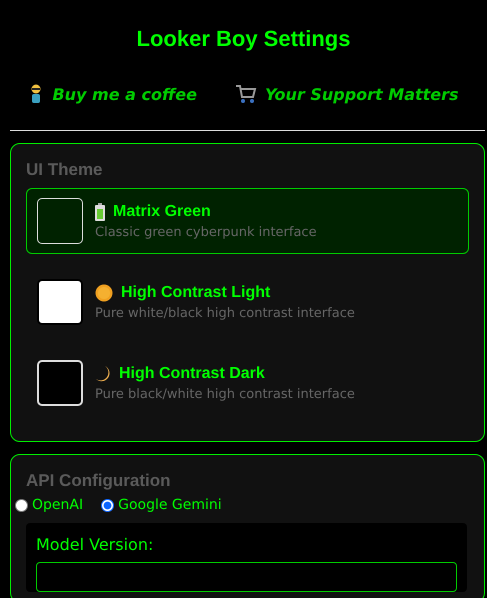  What do you see at coordinates (100, 211) in the screenshot?
I see `battery-icon` at bounding box center [100, 211].